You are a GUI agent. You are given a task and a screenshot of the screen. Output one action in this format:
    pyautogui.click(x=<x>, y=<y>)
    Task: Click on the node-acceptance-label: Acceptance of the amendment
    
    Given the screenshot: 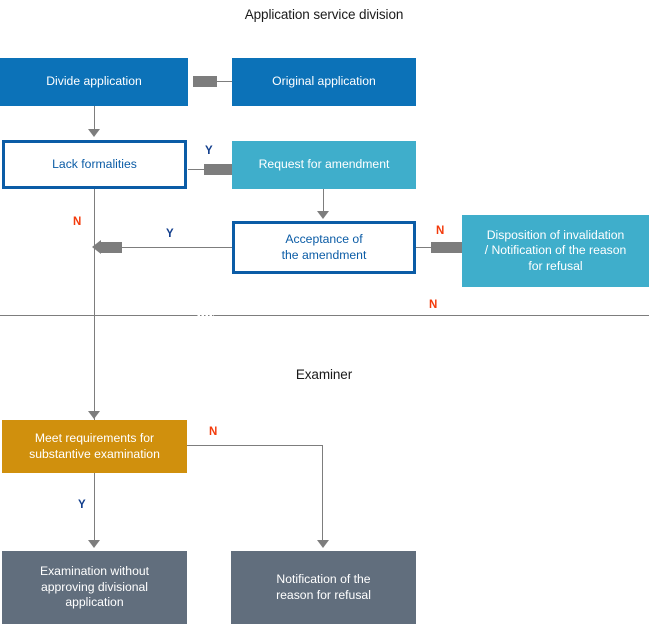 What is the action you would take?
    pyautogui.click(x=324, y=246)
    